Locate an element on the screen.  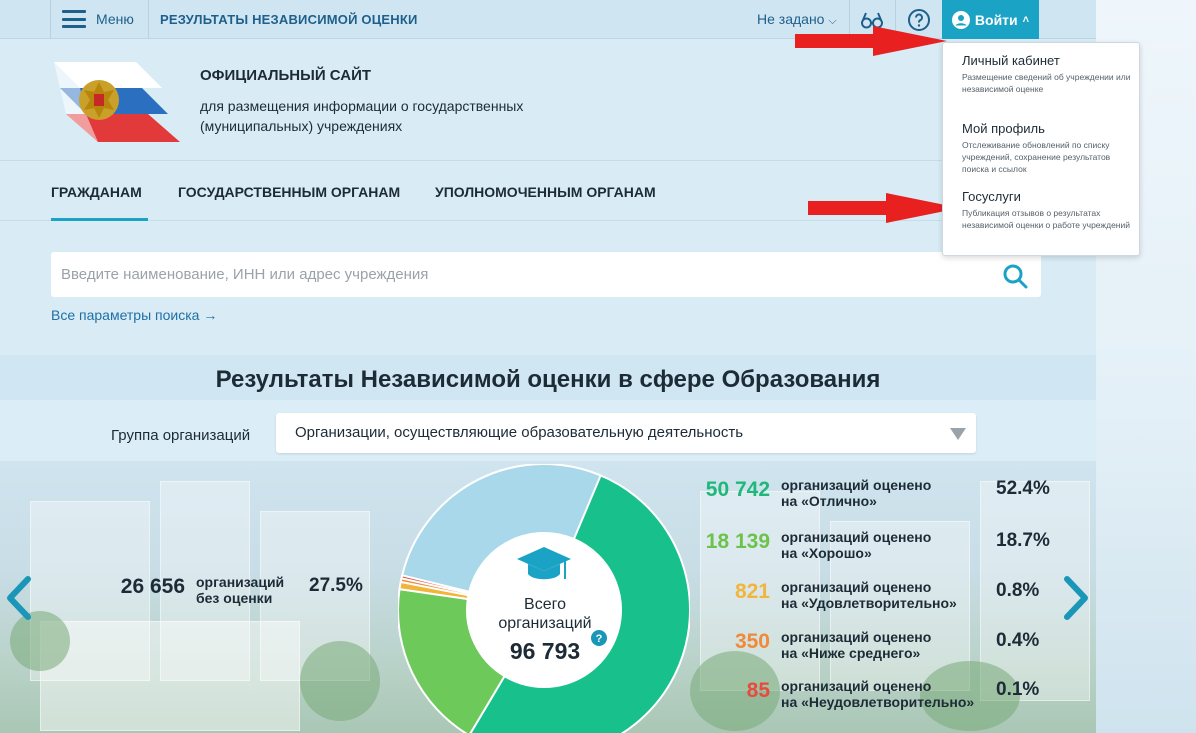
search-box is located at coordinates (546, 274).